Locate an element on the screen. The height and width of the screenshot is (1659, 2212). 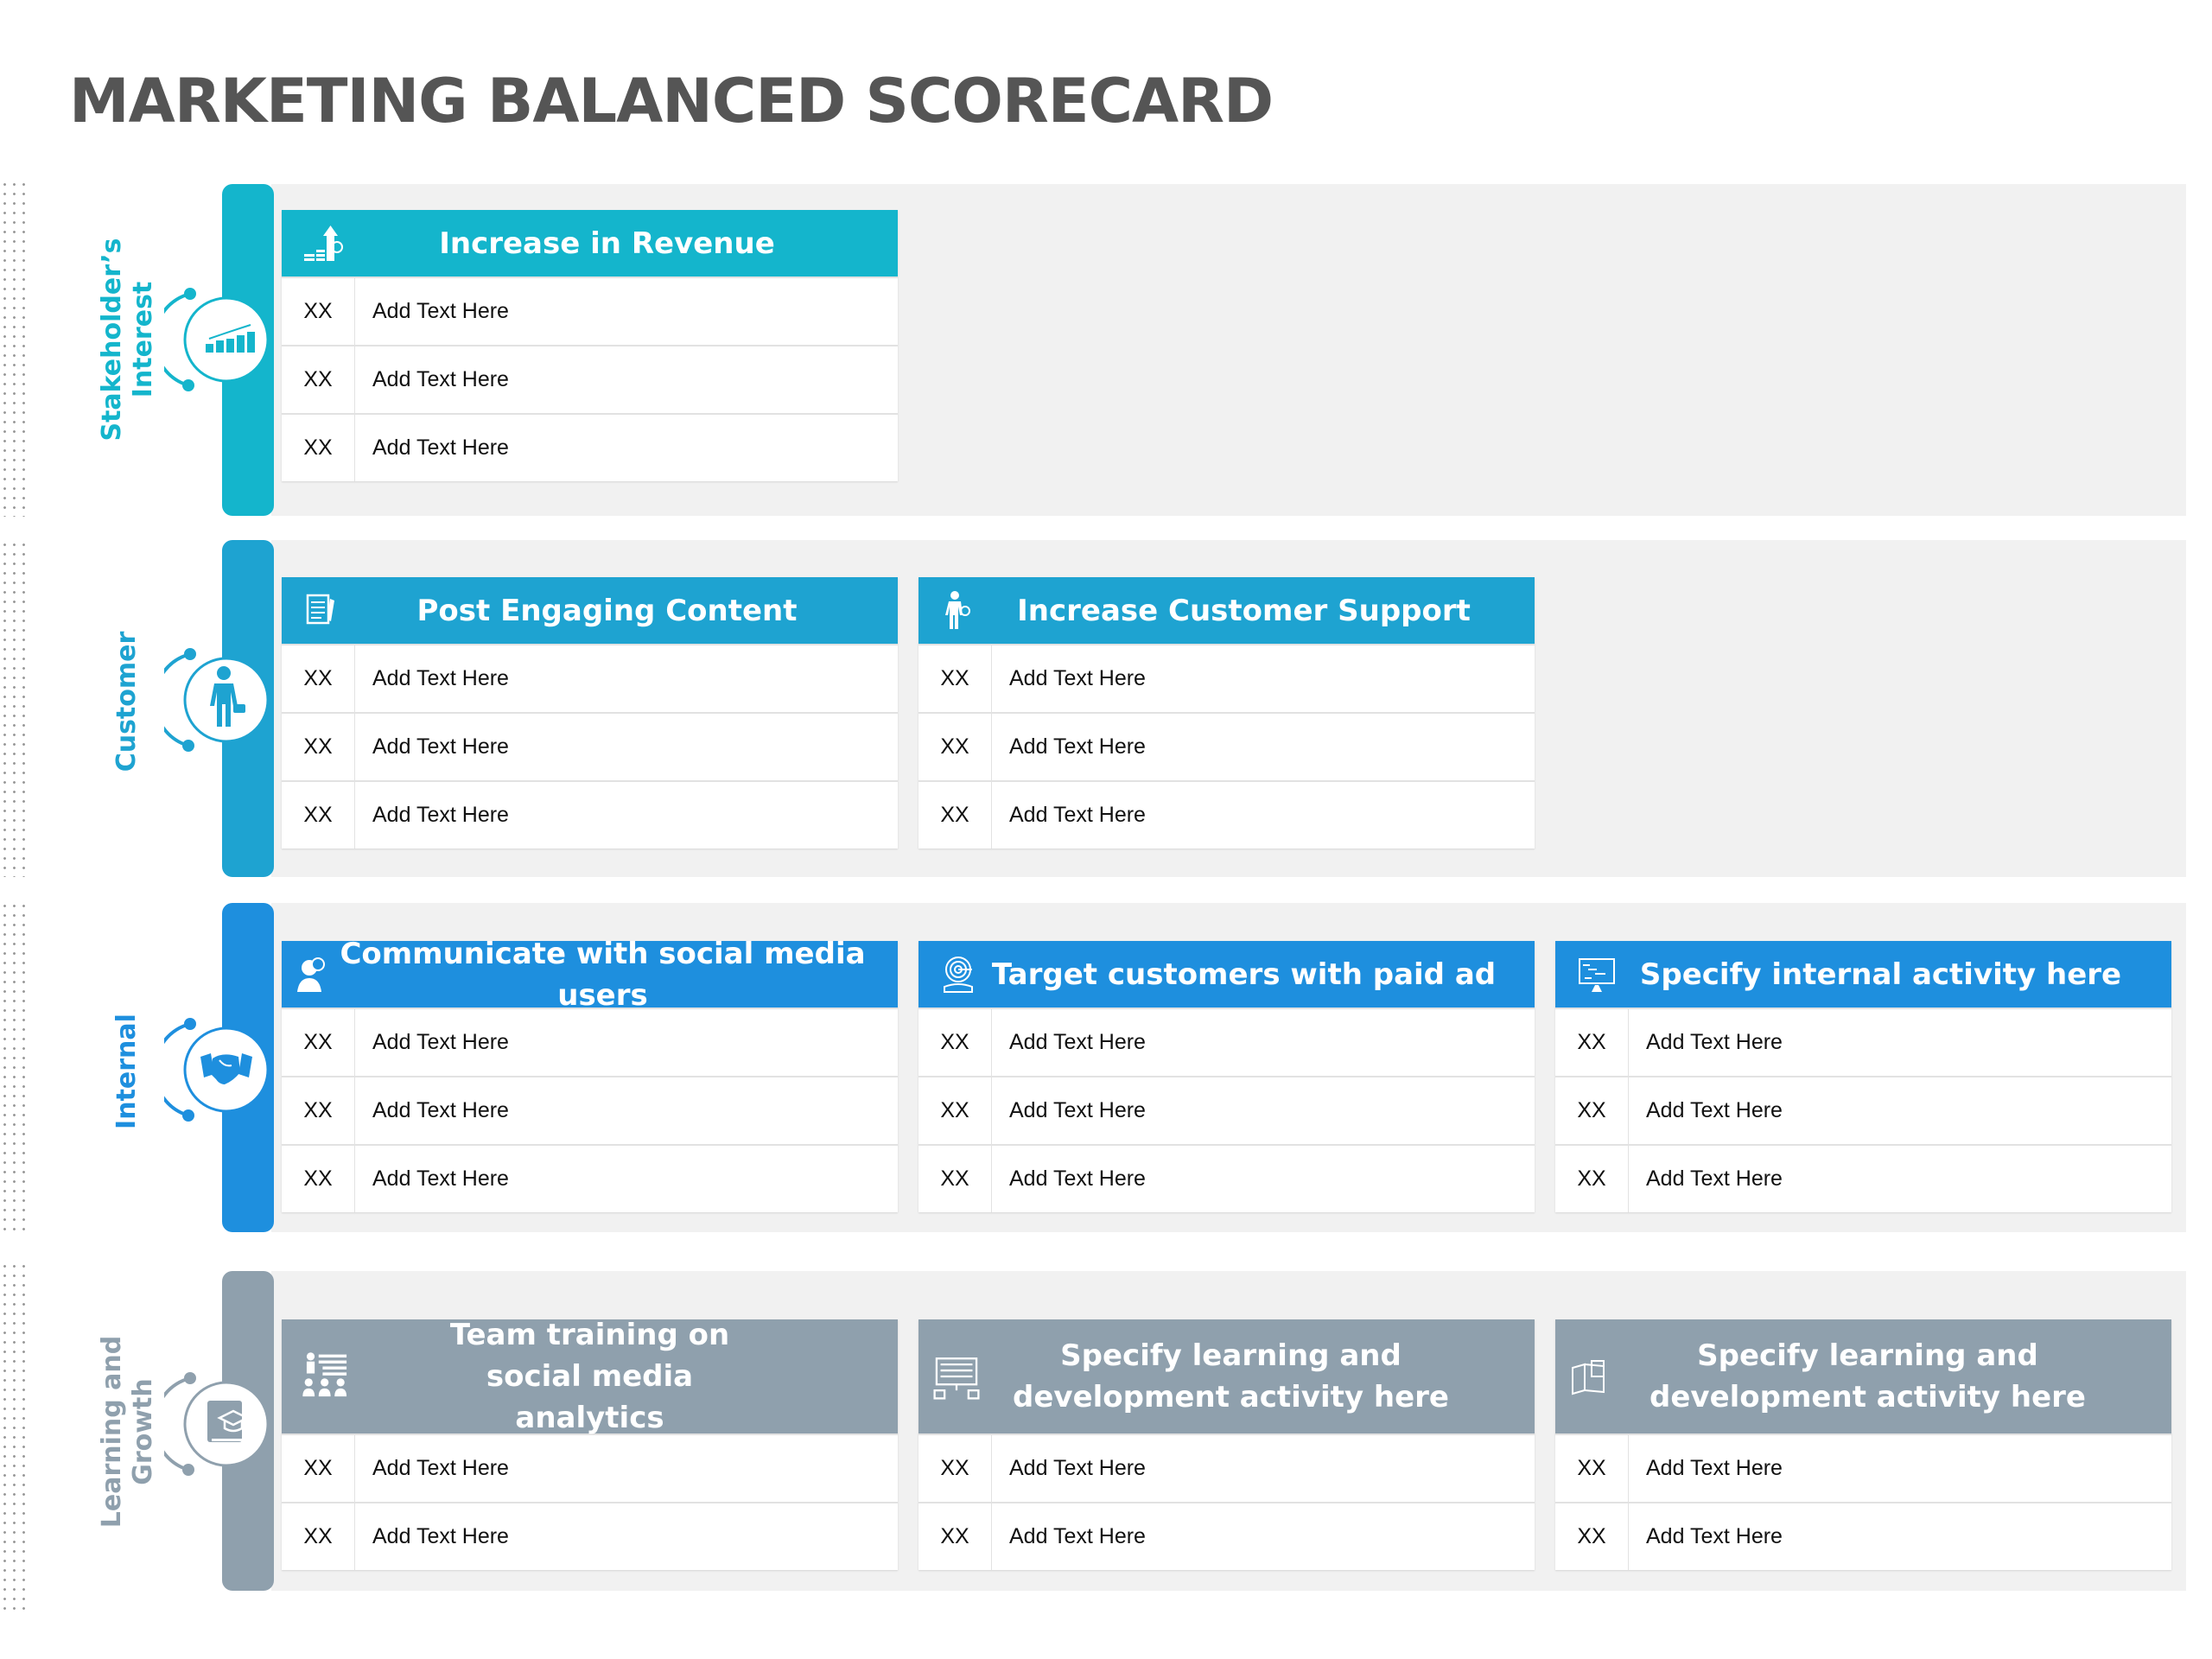
card-title: Specify internal activity here is located at coordinates (1881, 974).